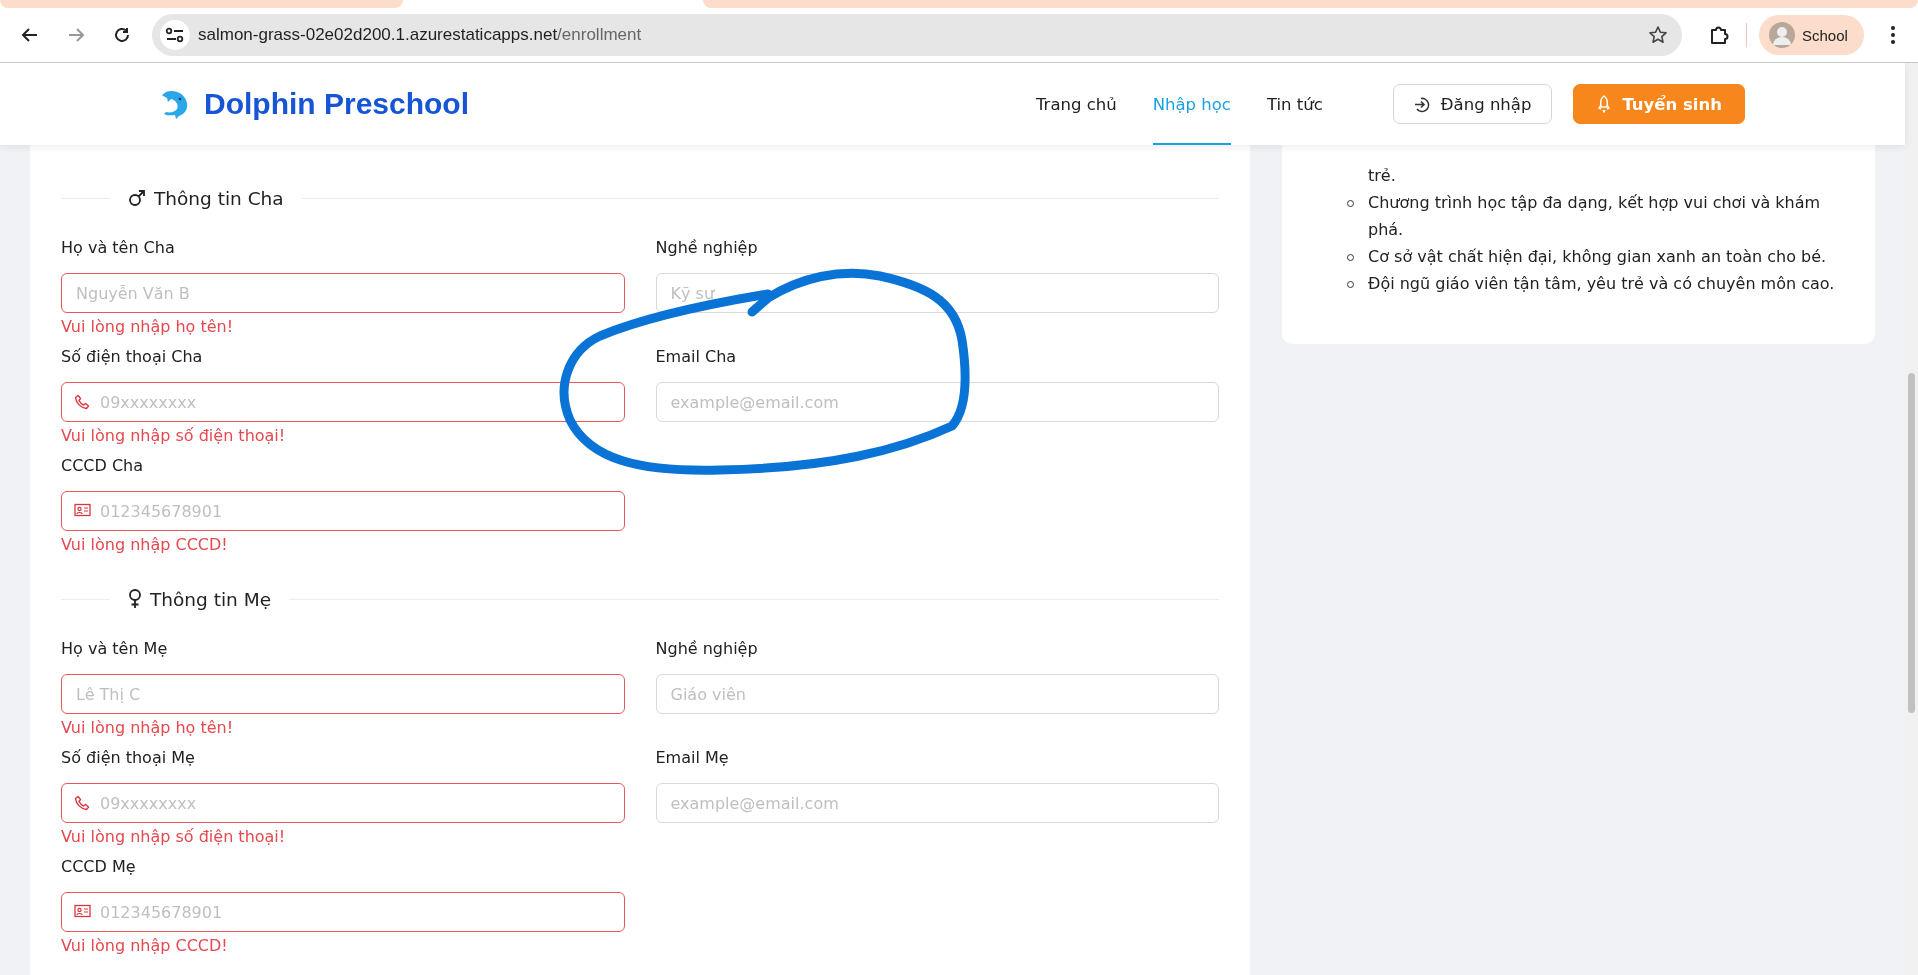 This screenshot has width=1918, height=975. What do you see at coordinates (137, 198) in the screenshot?
I see `male-symbol-icon` at bounding box center [137, 198].